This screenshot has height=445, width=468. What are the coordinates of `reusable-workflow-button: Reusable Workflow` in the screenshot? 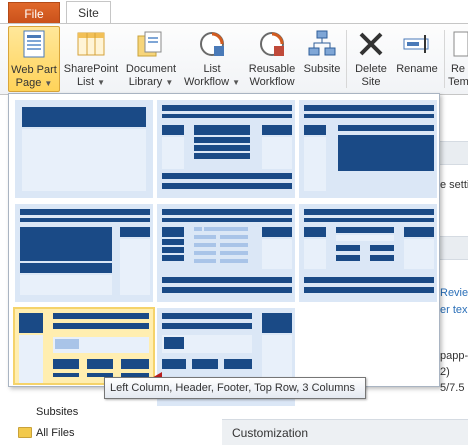 It's located at (272, 59).